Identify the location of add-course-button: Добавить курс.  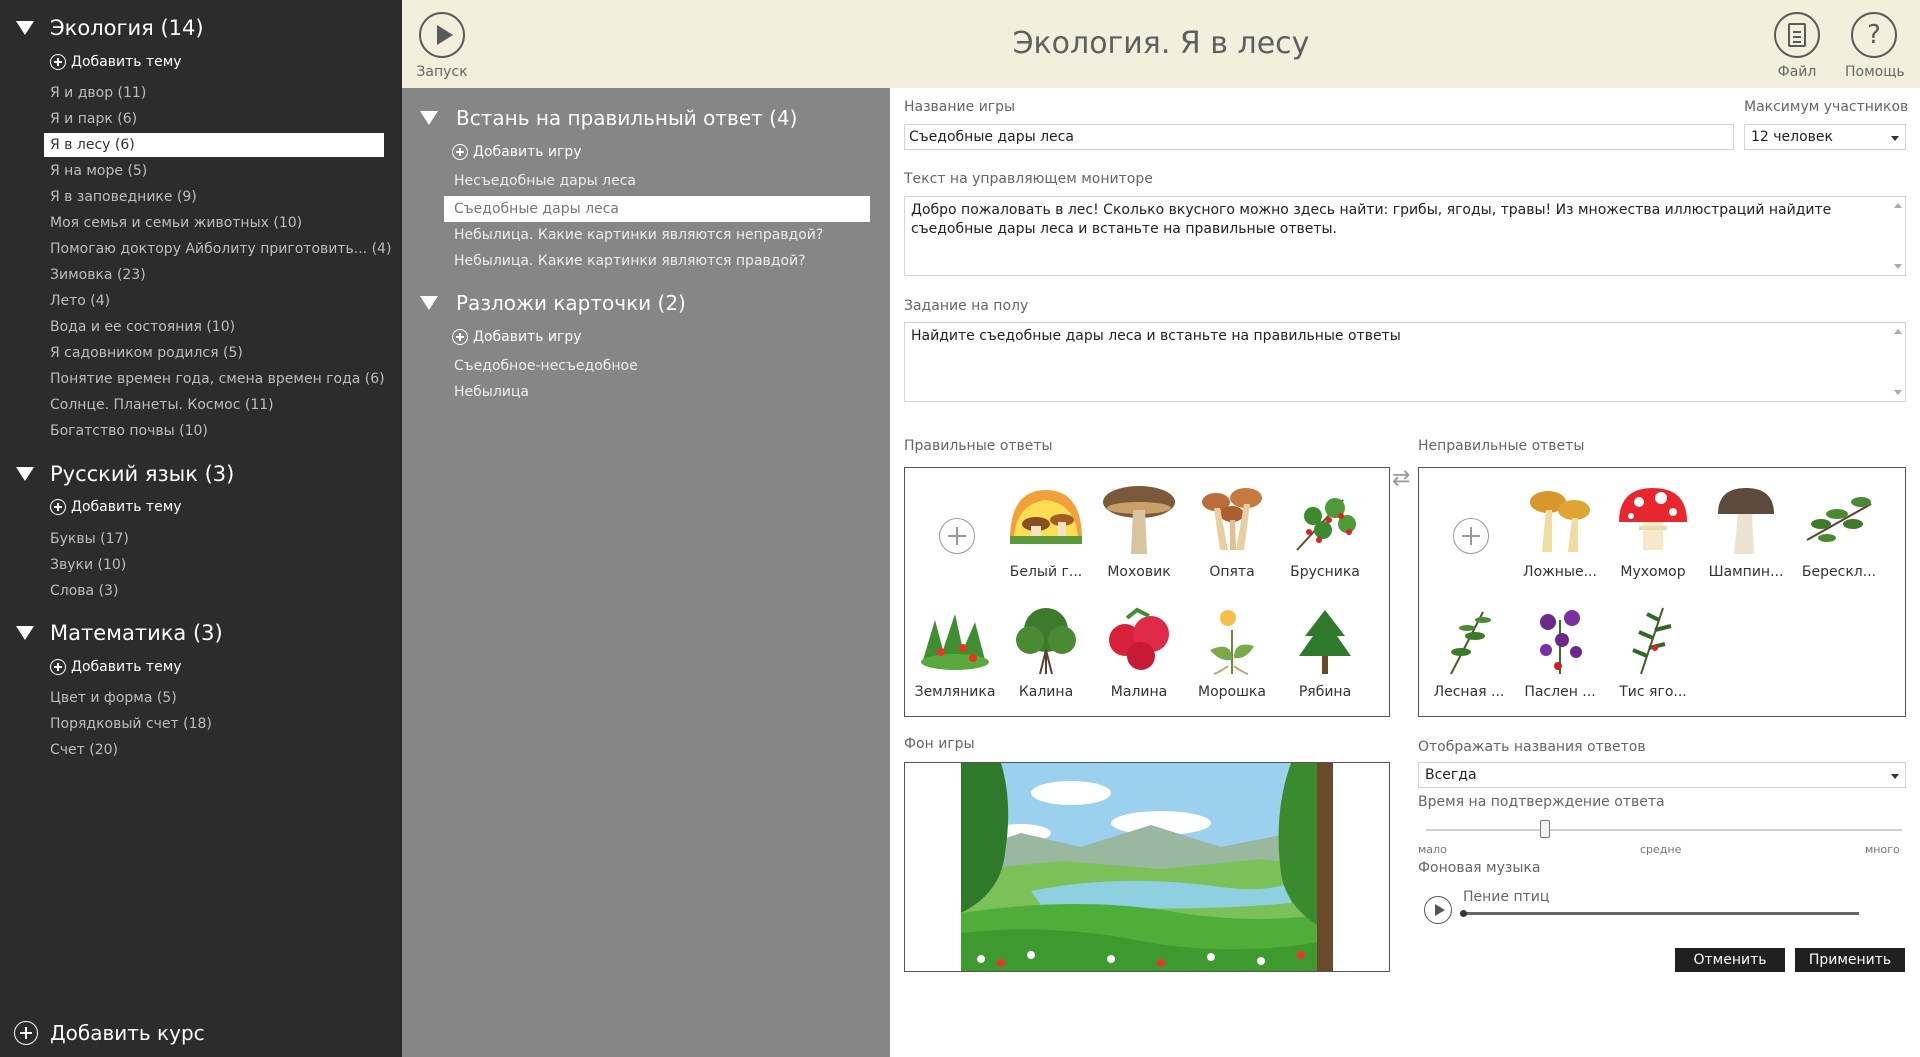
(109, 1033).